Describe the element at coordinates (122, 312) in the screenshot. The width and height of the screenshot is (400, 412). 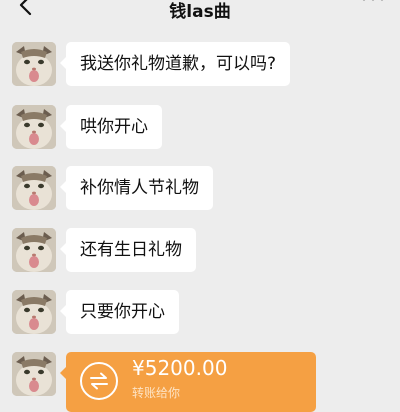
I see `message-bubble: 只要你开心` at that location.